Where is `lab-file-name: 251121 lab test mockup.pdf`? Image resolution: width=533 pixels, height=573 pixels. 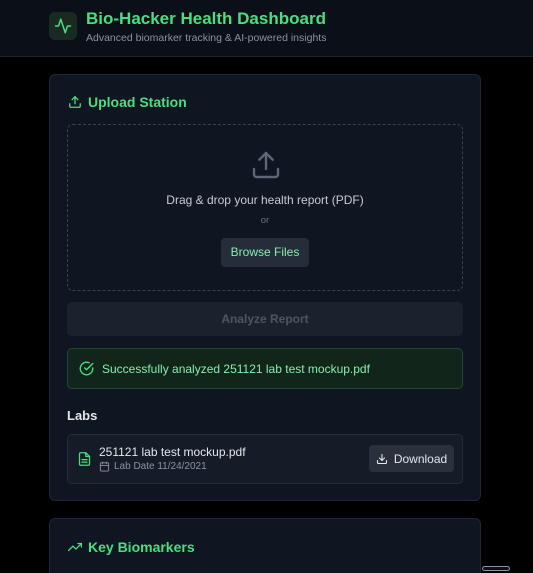 lab-file-name: 251121 lab test mockup.pdf is located at coordinates (172, 452).